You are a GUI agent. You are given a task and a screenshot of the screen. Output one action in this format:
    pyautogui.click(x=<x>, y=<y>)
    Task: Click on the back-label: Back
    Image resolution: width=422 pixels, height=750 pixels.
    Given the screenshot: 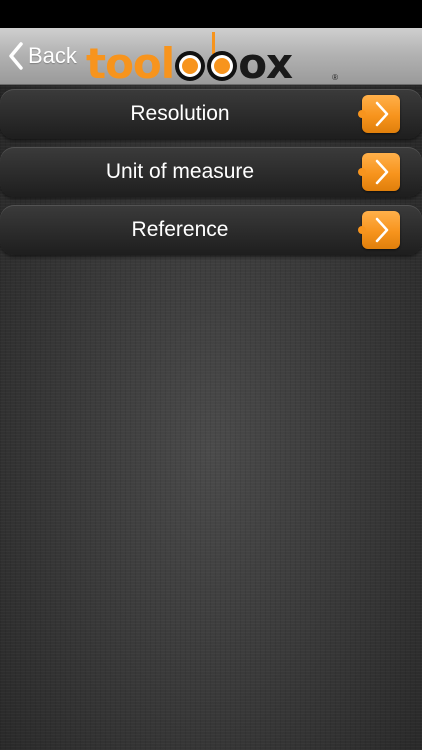 What is the action you would take?
    pyautogui.click(x=52, y=55)
    